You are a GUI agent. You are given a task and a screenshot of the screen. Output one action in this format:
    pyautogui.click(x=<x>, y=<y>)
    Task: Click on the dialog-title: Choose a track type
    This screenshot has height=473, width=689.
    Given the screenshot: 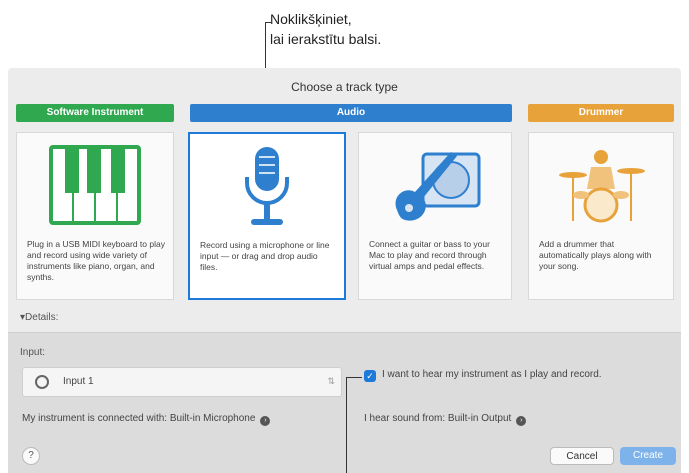 What is the action you would take?
    pyautogui.click(x=344, y=87)
    